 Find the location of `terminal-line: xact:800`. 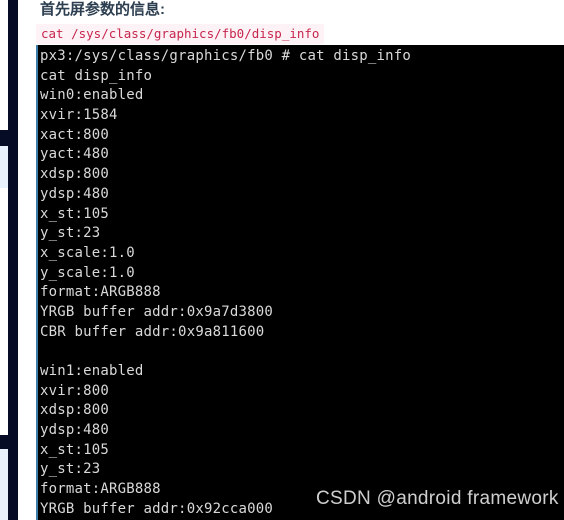

terminal-line: xact:800 is located at coordinates (75, 134).